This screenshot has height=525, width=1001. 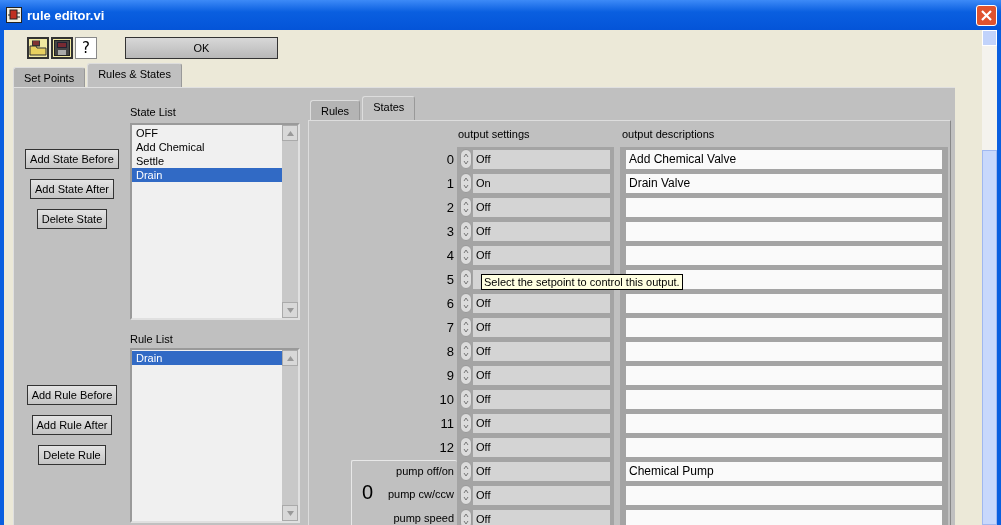 I want to click on output-index: 1, so click(x=450, y=183).